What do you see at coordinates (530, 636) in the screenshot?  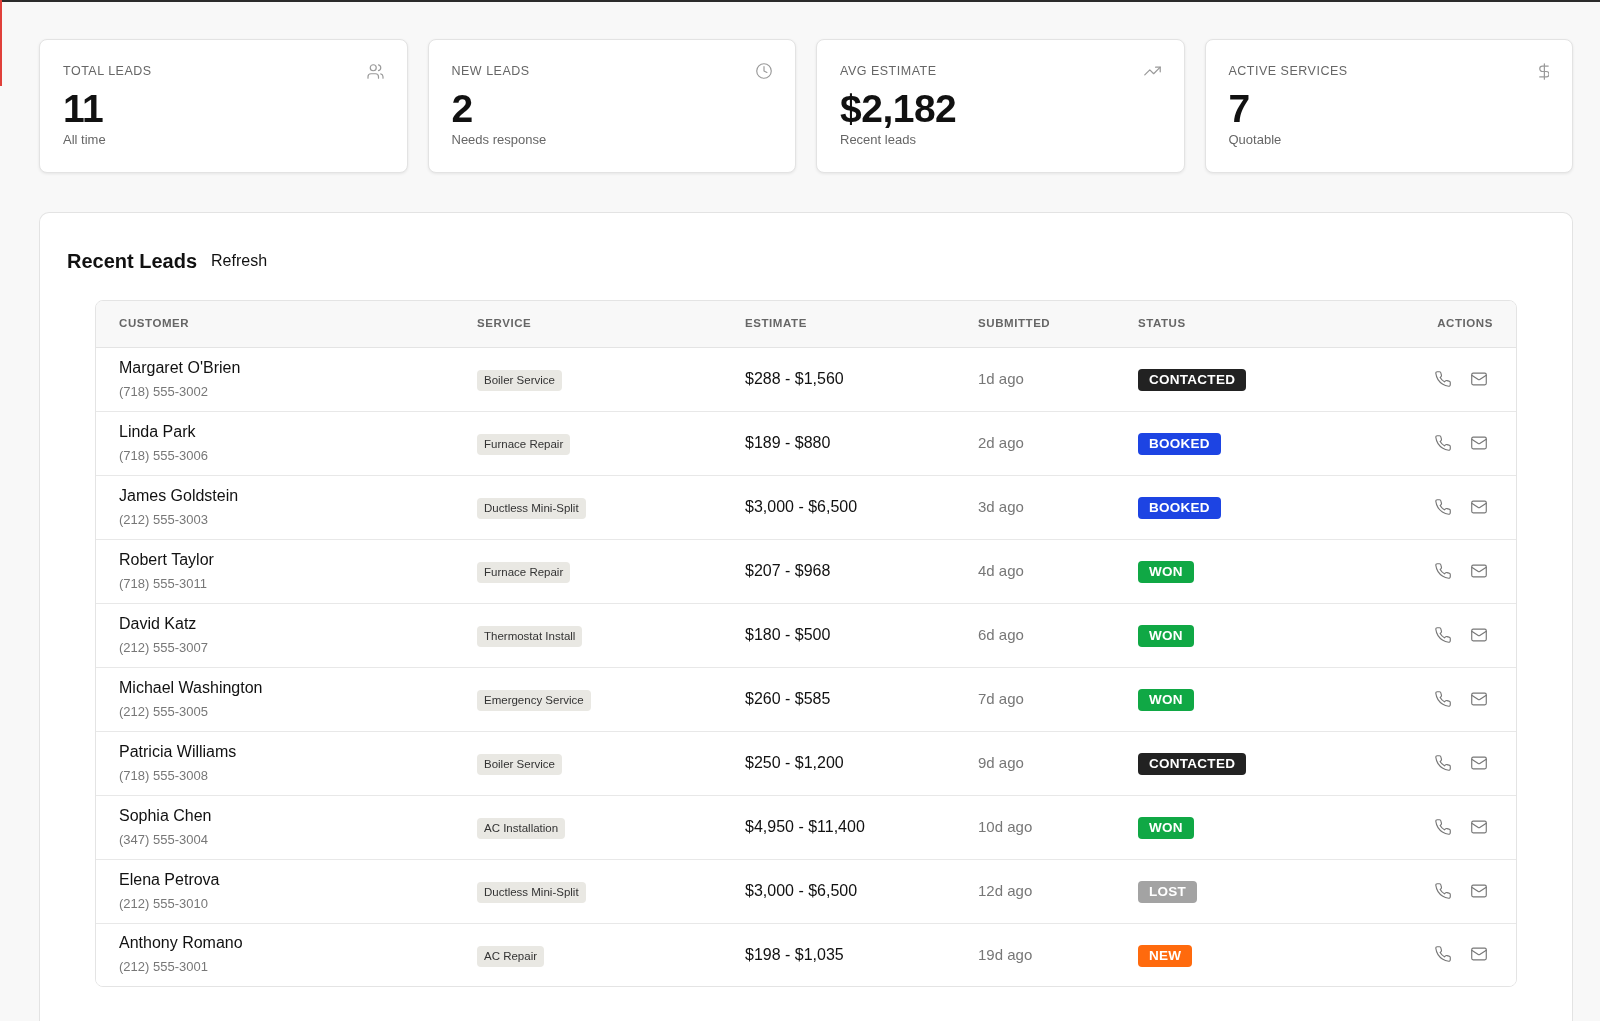 I see `service-tag: Thermostat Install` at bounding box center [530, 636].